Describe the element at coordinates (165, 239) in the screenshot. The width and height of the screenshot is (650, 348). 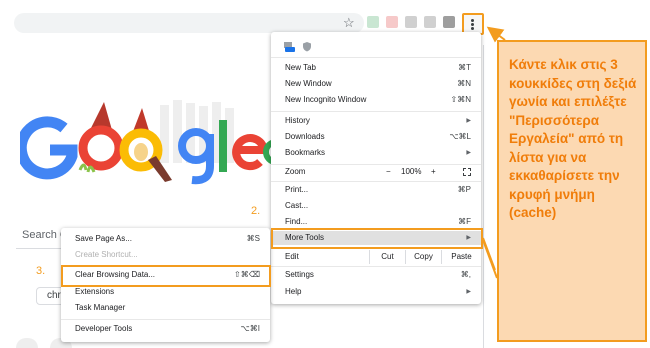
I see `submenu-item-save-page-as: Save Page As... ⌘S` at that location.